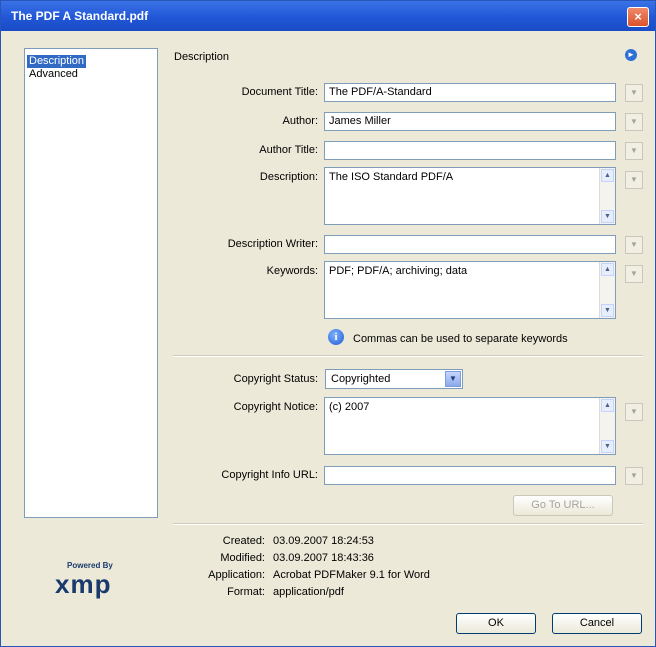 This screenshot has width=656, height=647. Describe the element at coordinates (236, 575) in the screenshot. I see `application-label: Application:` at that location.